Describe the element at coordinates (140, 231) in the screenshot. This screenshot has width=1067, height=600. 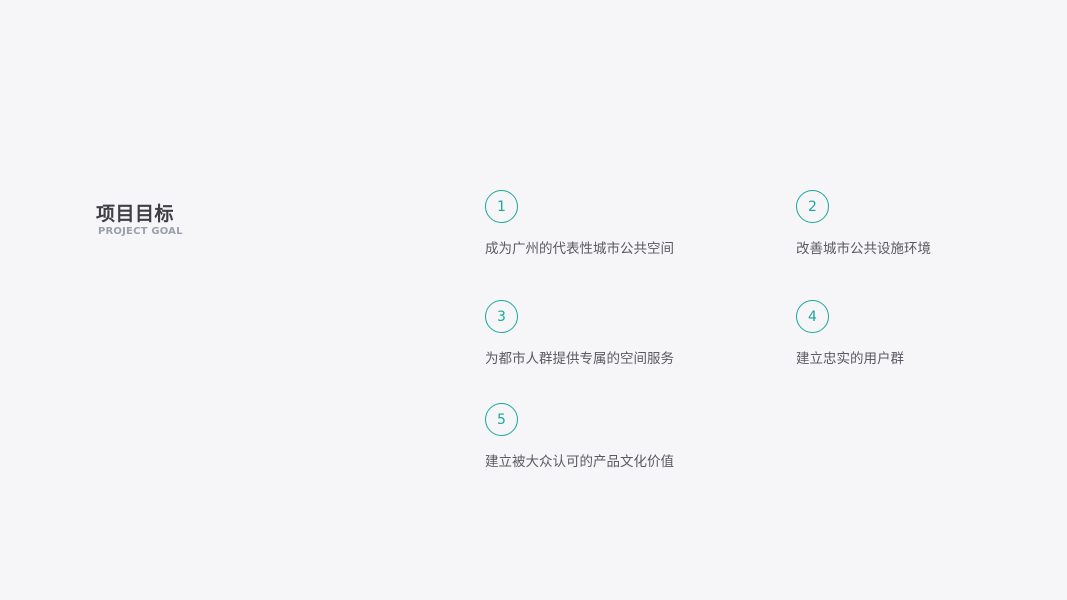
I see `page-subtitle: PROJECT GOAL` at that location.